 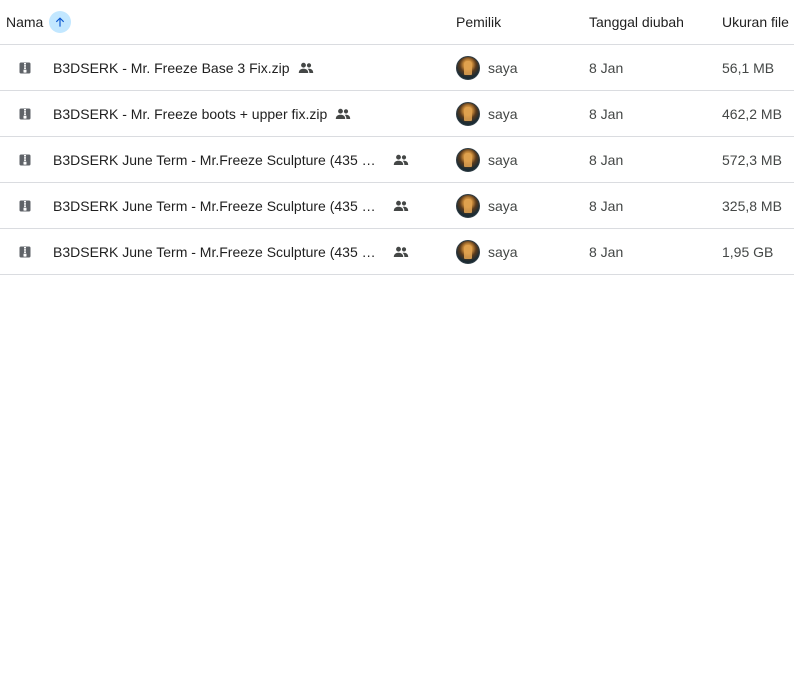 I want to click on arrow-up-icon, so click(x=60, y=22).